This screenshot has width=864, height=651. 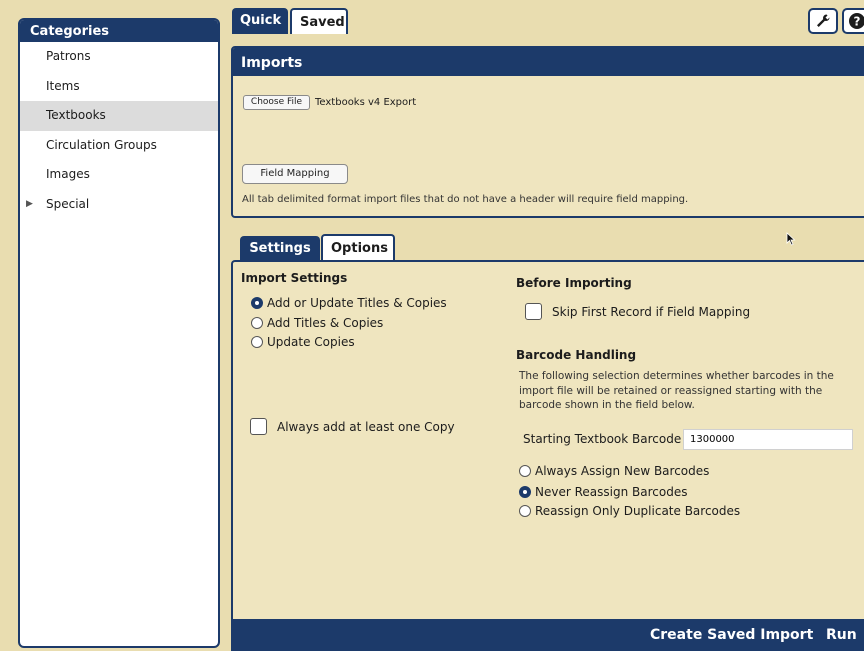 I want to click on radio-always-assign-new-barcodes: Always Assign New Barcodes, so click(x=614, y=471).